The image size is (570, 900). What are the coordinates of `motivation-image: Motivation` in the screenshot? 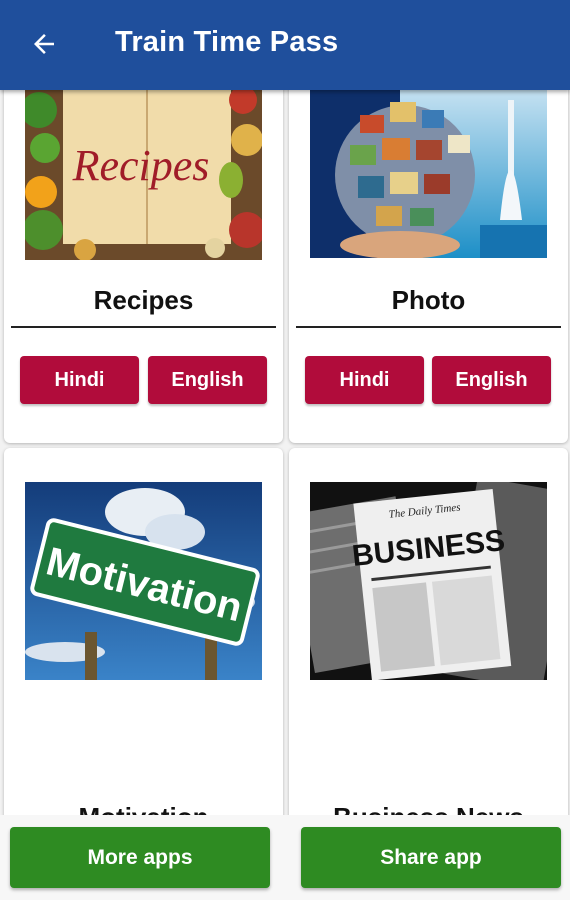 It's located at (143, 581).